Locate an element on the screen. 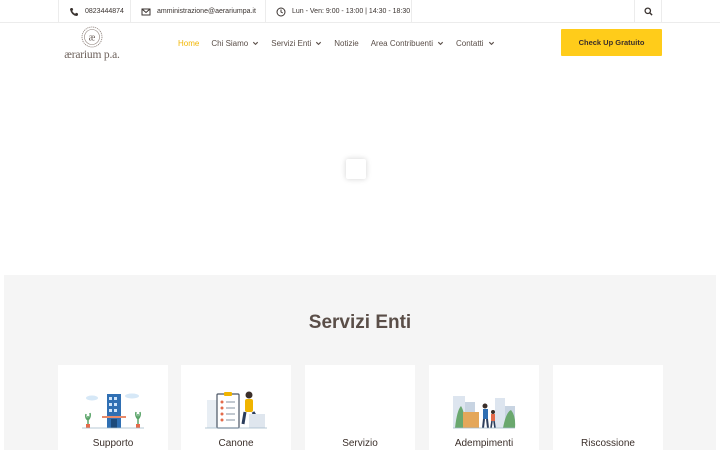 This screenshot has height=450, width=720. nav-chi-siamo: Chi Siamo is located at coordinates (235, 43).